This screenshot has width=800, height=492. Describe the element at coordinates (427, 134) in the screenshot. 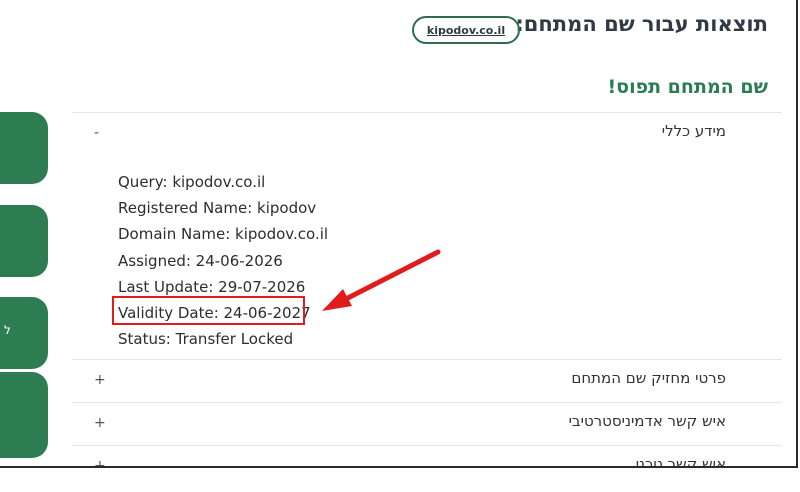

I see `accordion-header-general-info: מידע כללי -` at that location.